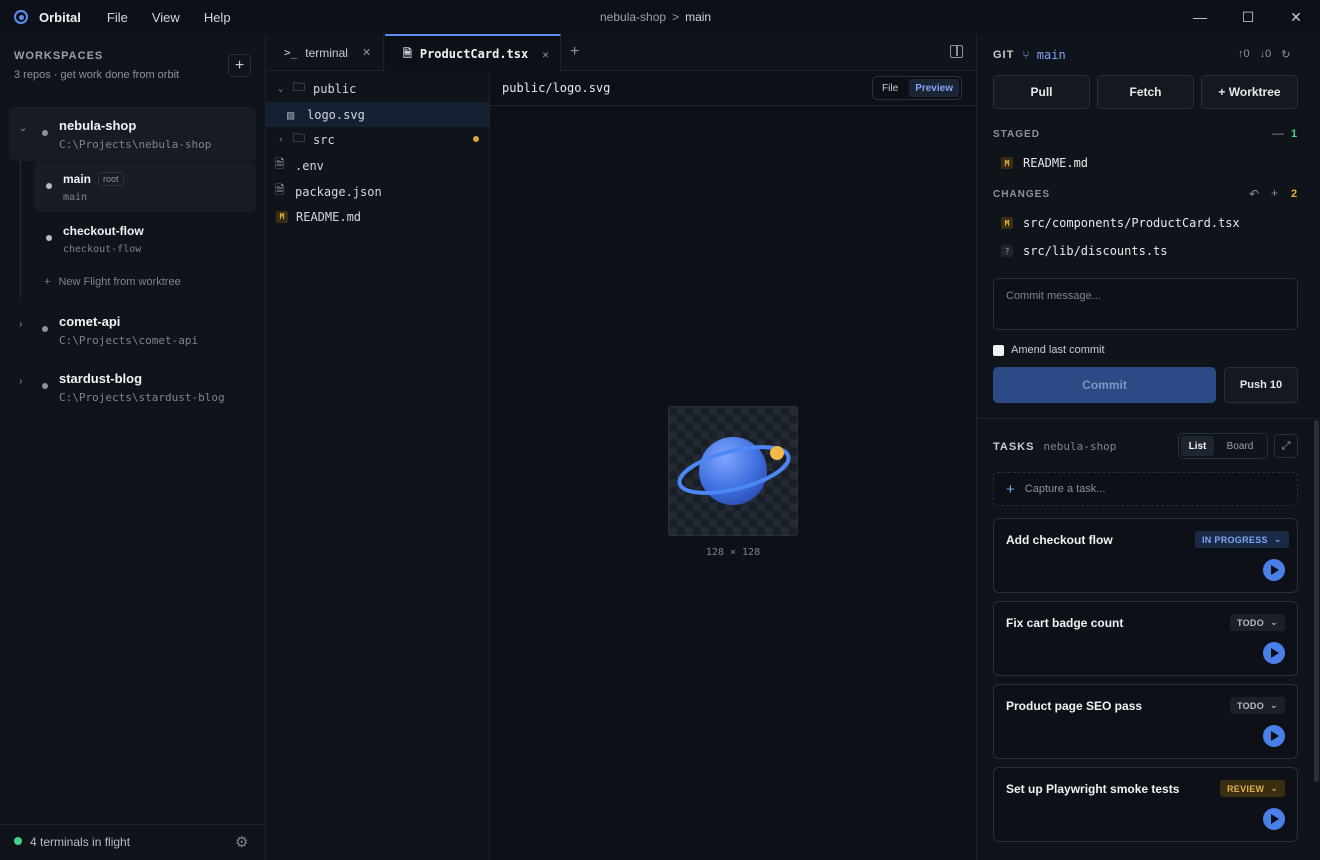  What do you see at coordinates (1316, 601) in the screenshot?
I see `tasks-scrollbar` at bounding box center [1316, 601].